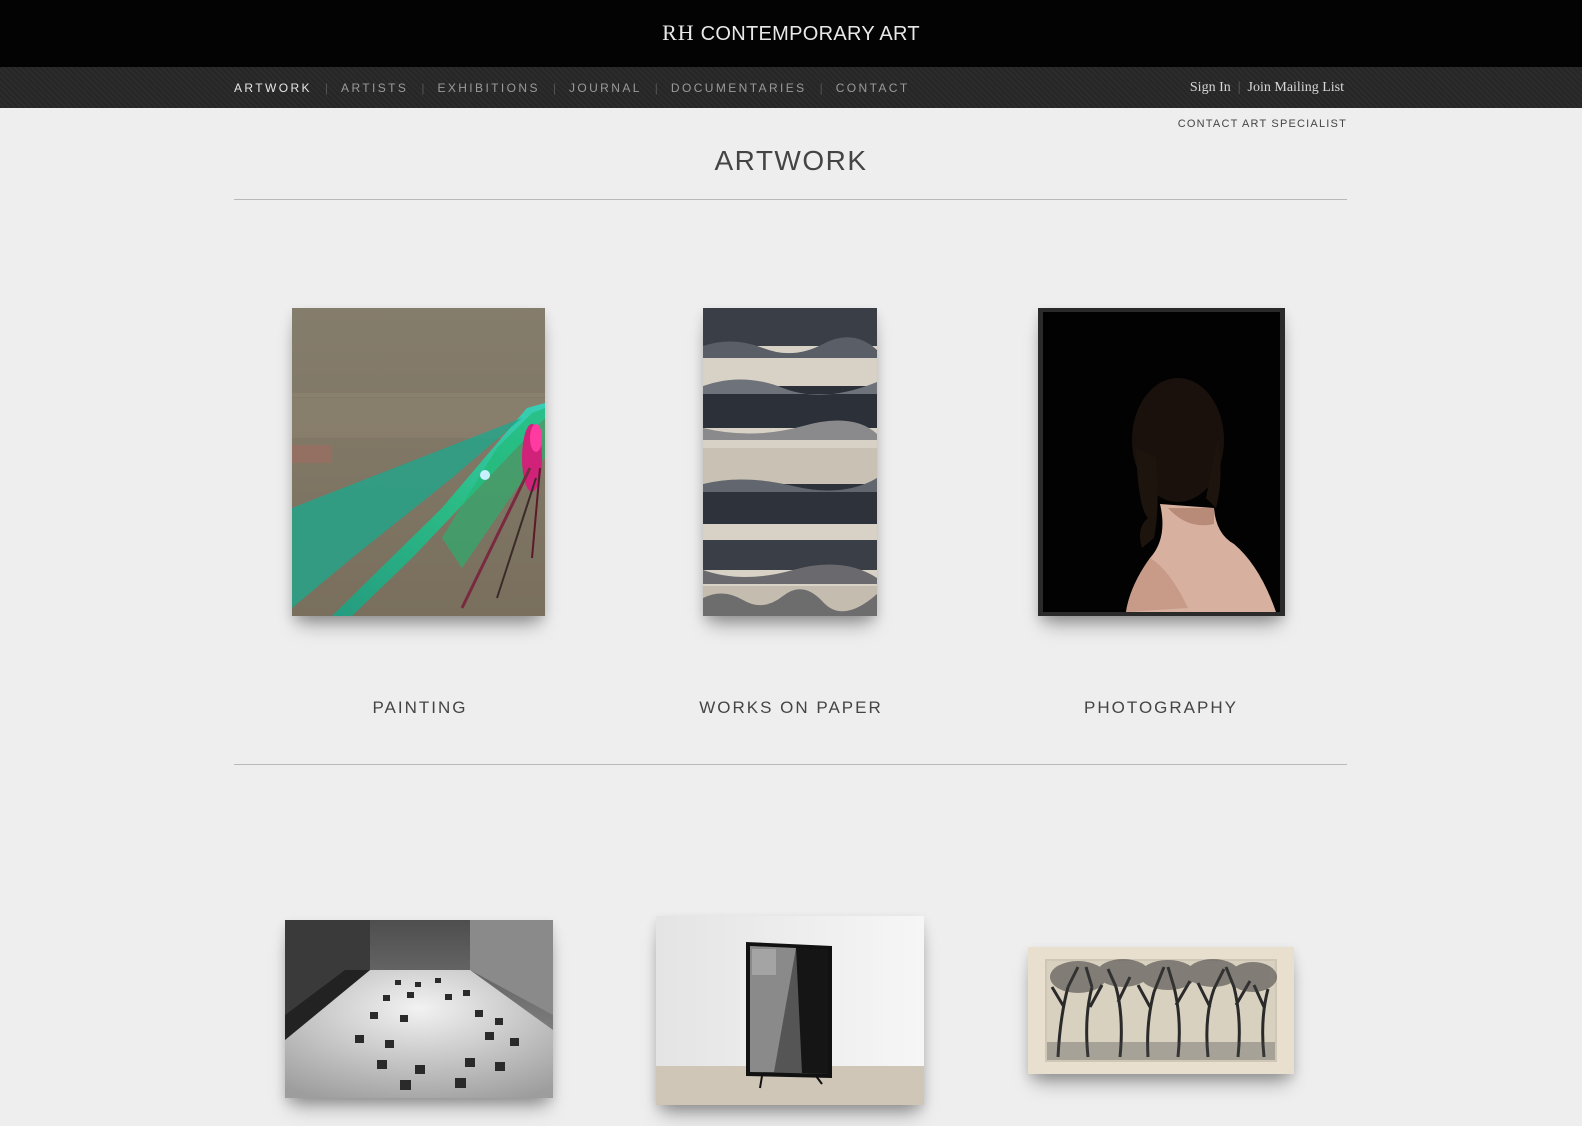  Describe the element at coordinates (791, 708) in the screenshot. I see `category-works-on-paper-label: WORKS ON PAPER` at that location.